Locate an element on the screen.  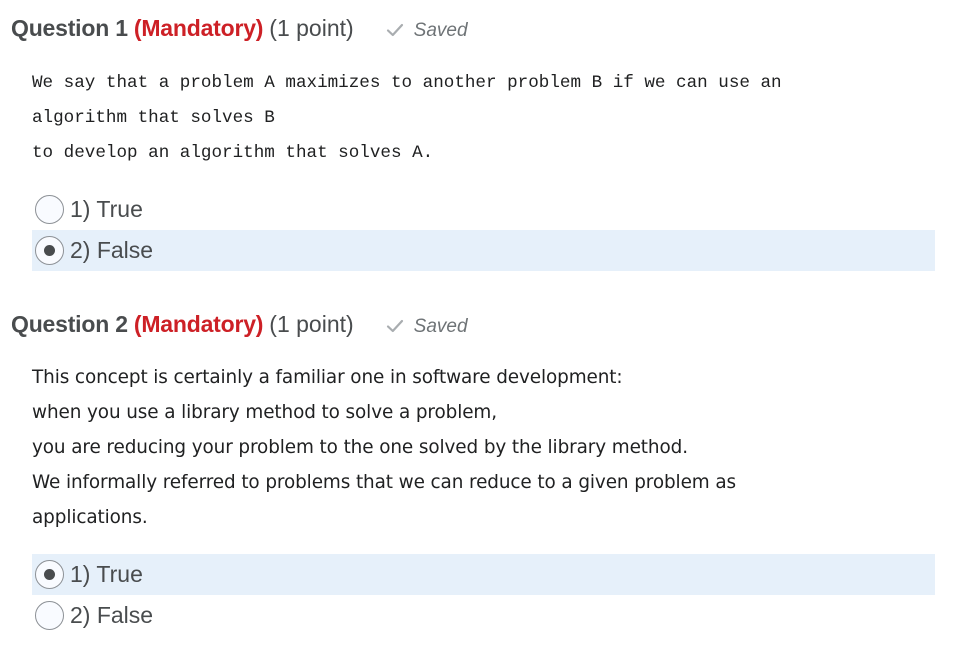
question-header: Question 1 (Mandatory) (1 point) Saved is located at coordinates (239, 31).